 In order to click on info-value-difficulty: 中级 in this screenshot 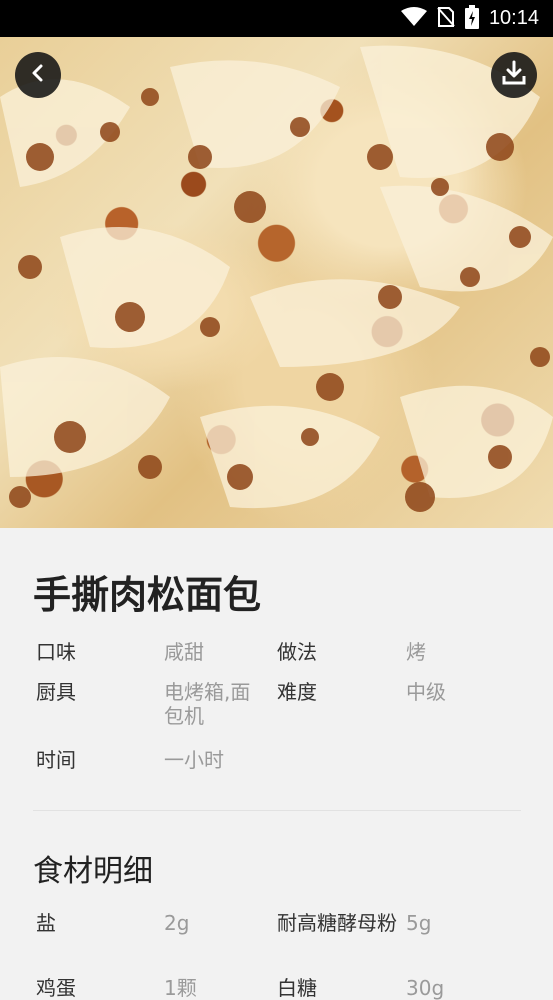, I will do `click(426, 692)`.